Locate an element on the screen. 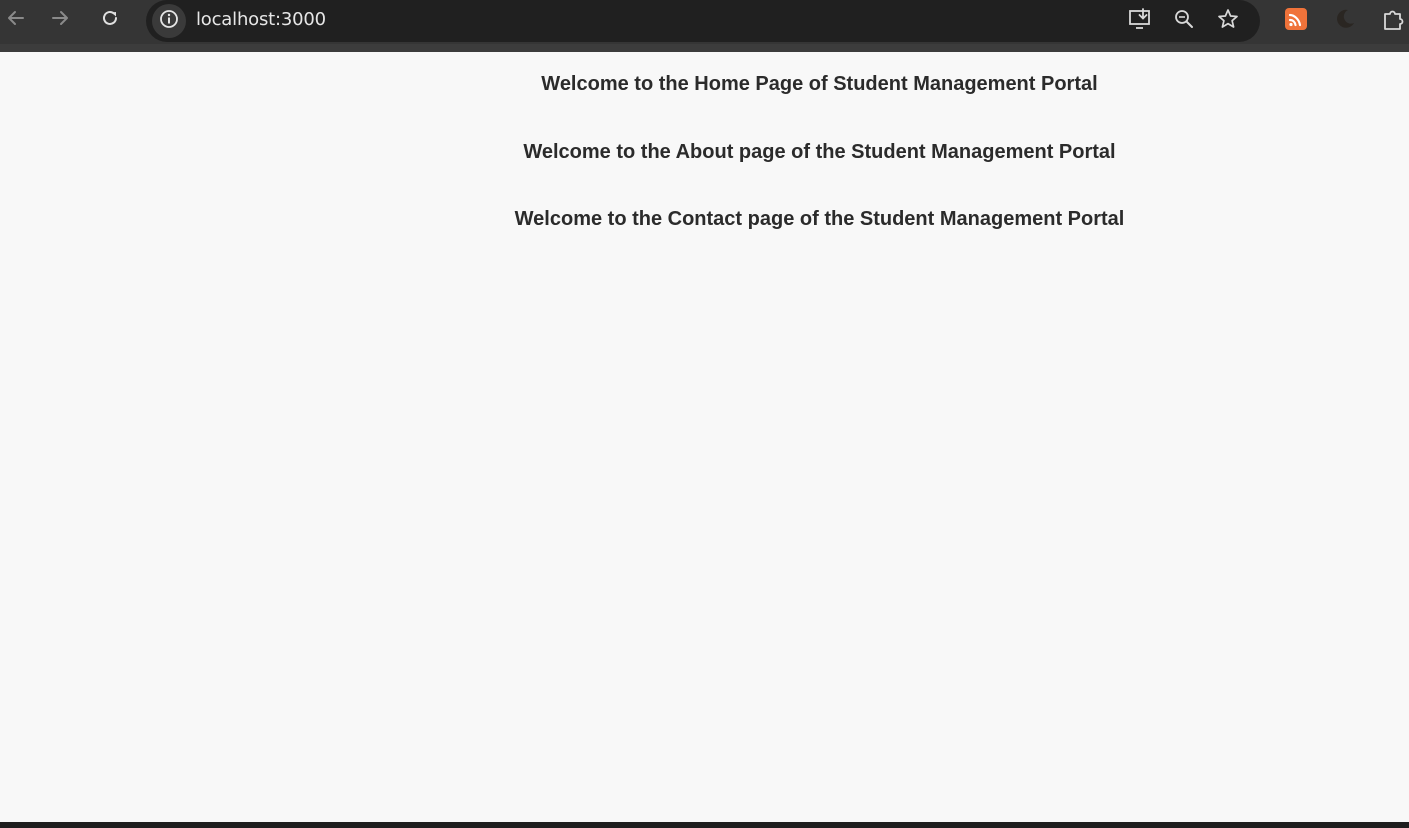  address-bar: localhost:3000 is located at coordinates (703, 21).